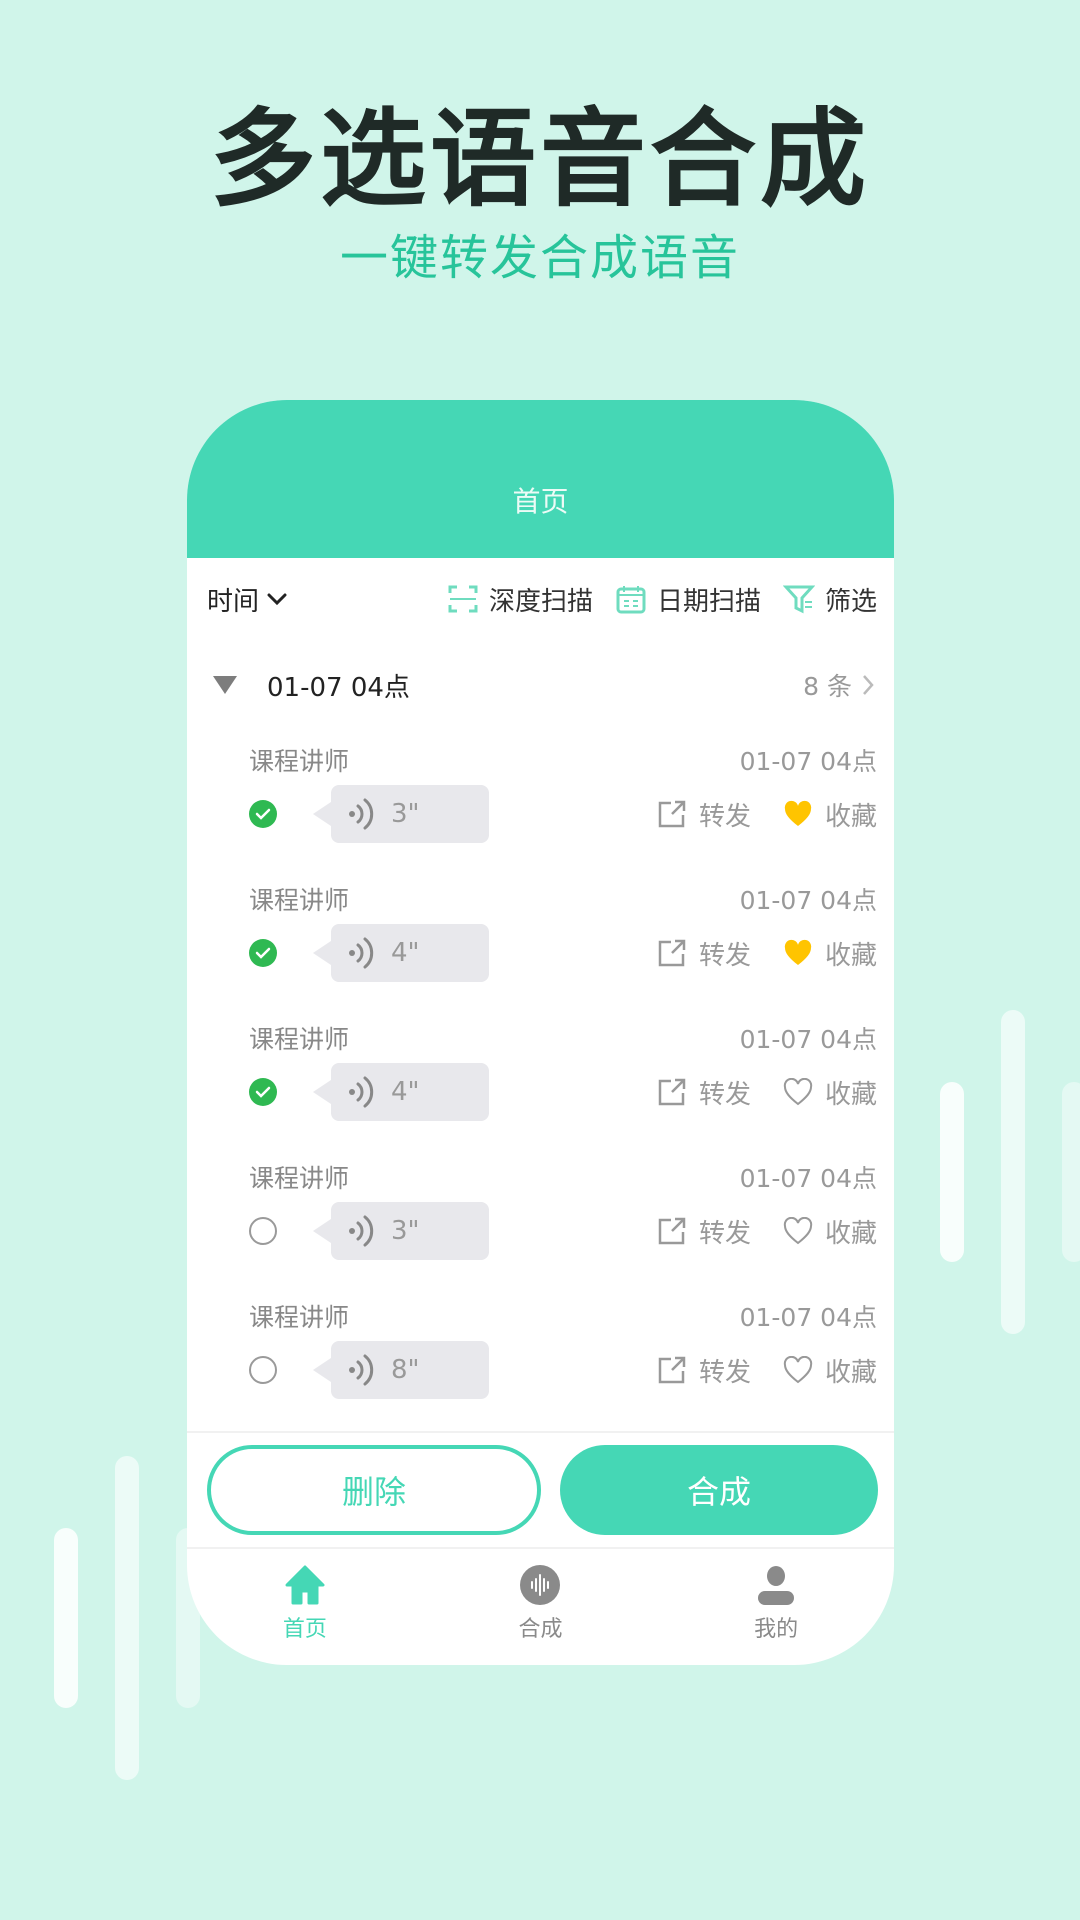  What do you see at coordinates (338, 687) in the screenshot?
I see `group-title: 01-07 04点` at bounding box center [338, 687].